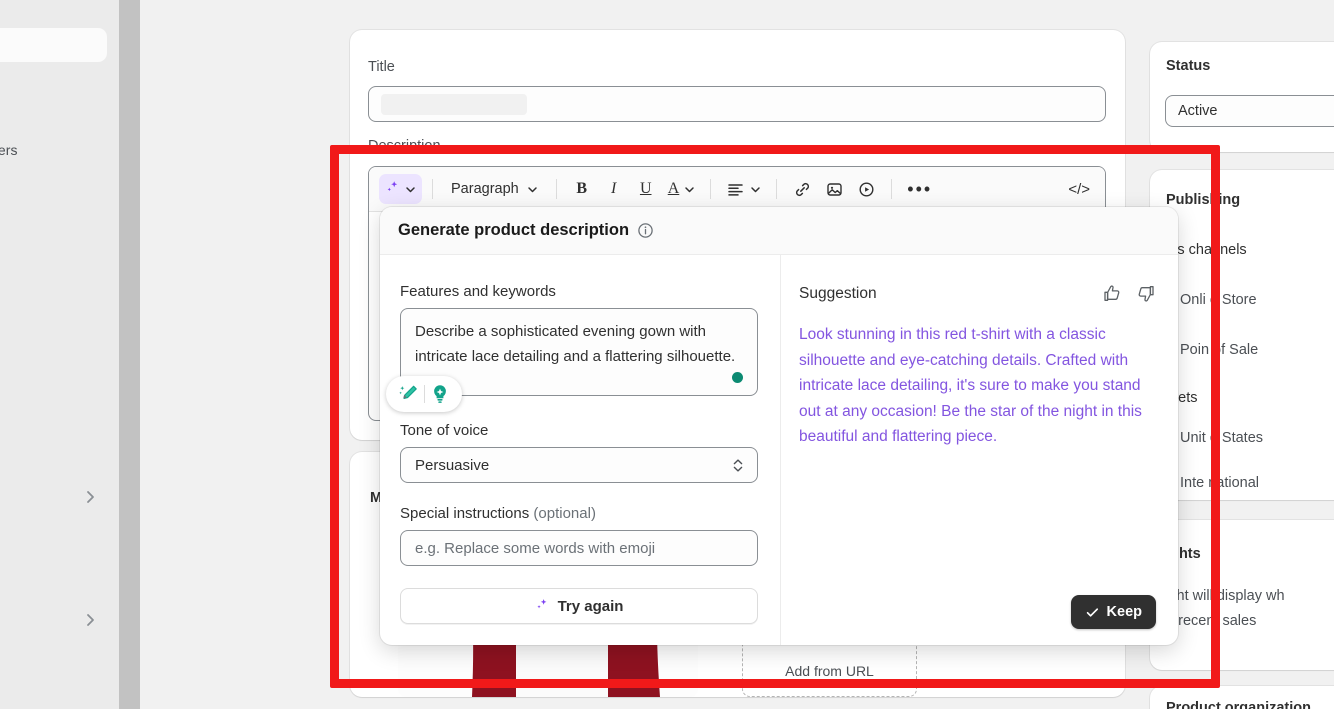 The height and width of the screenshot is (709, 1334). What do you see at coordinates (562, 513) in the screenshot?
I see `special-instructions-optional: (optional)` at bounding box center [562, 513].